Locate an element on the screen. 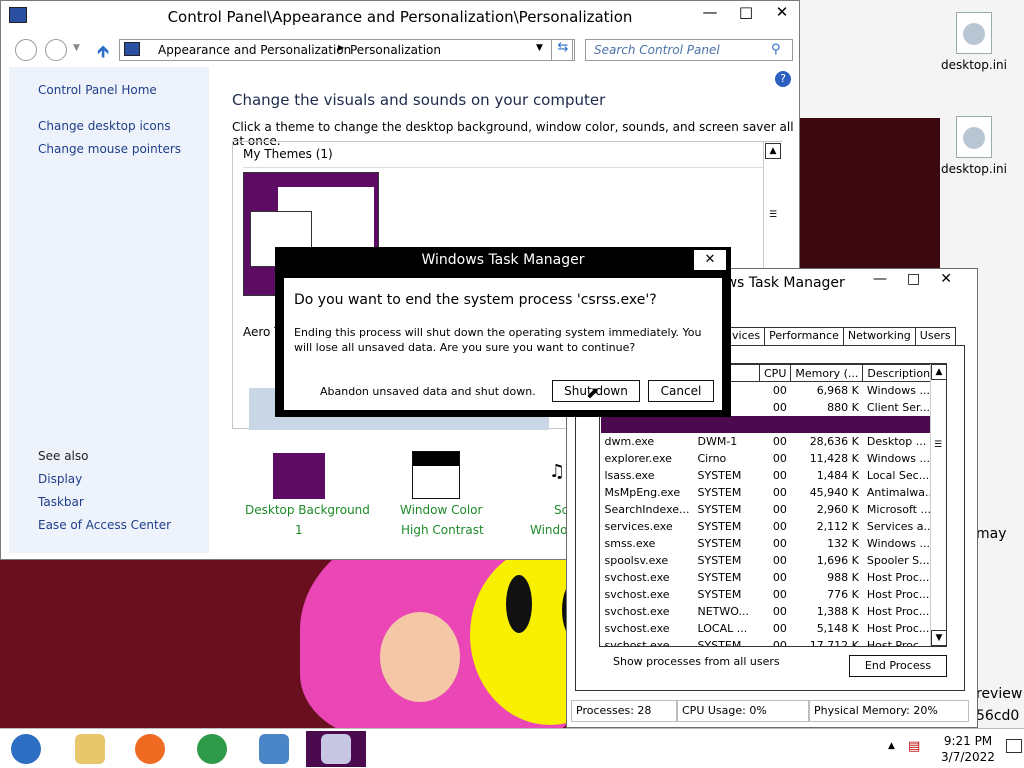 The height and width of the screenshot is (768, 1024). breadcrumb-item: Appearance and Personalization is located at coordinates (254, 50).